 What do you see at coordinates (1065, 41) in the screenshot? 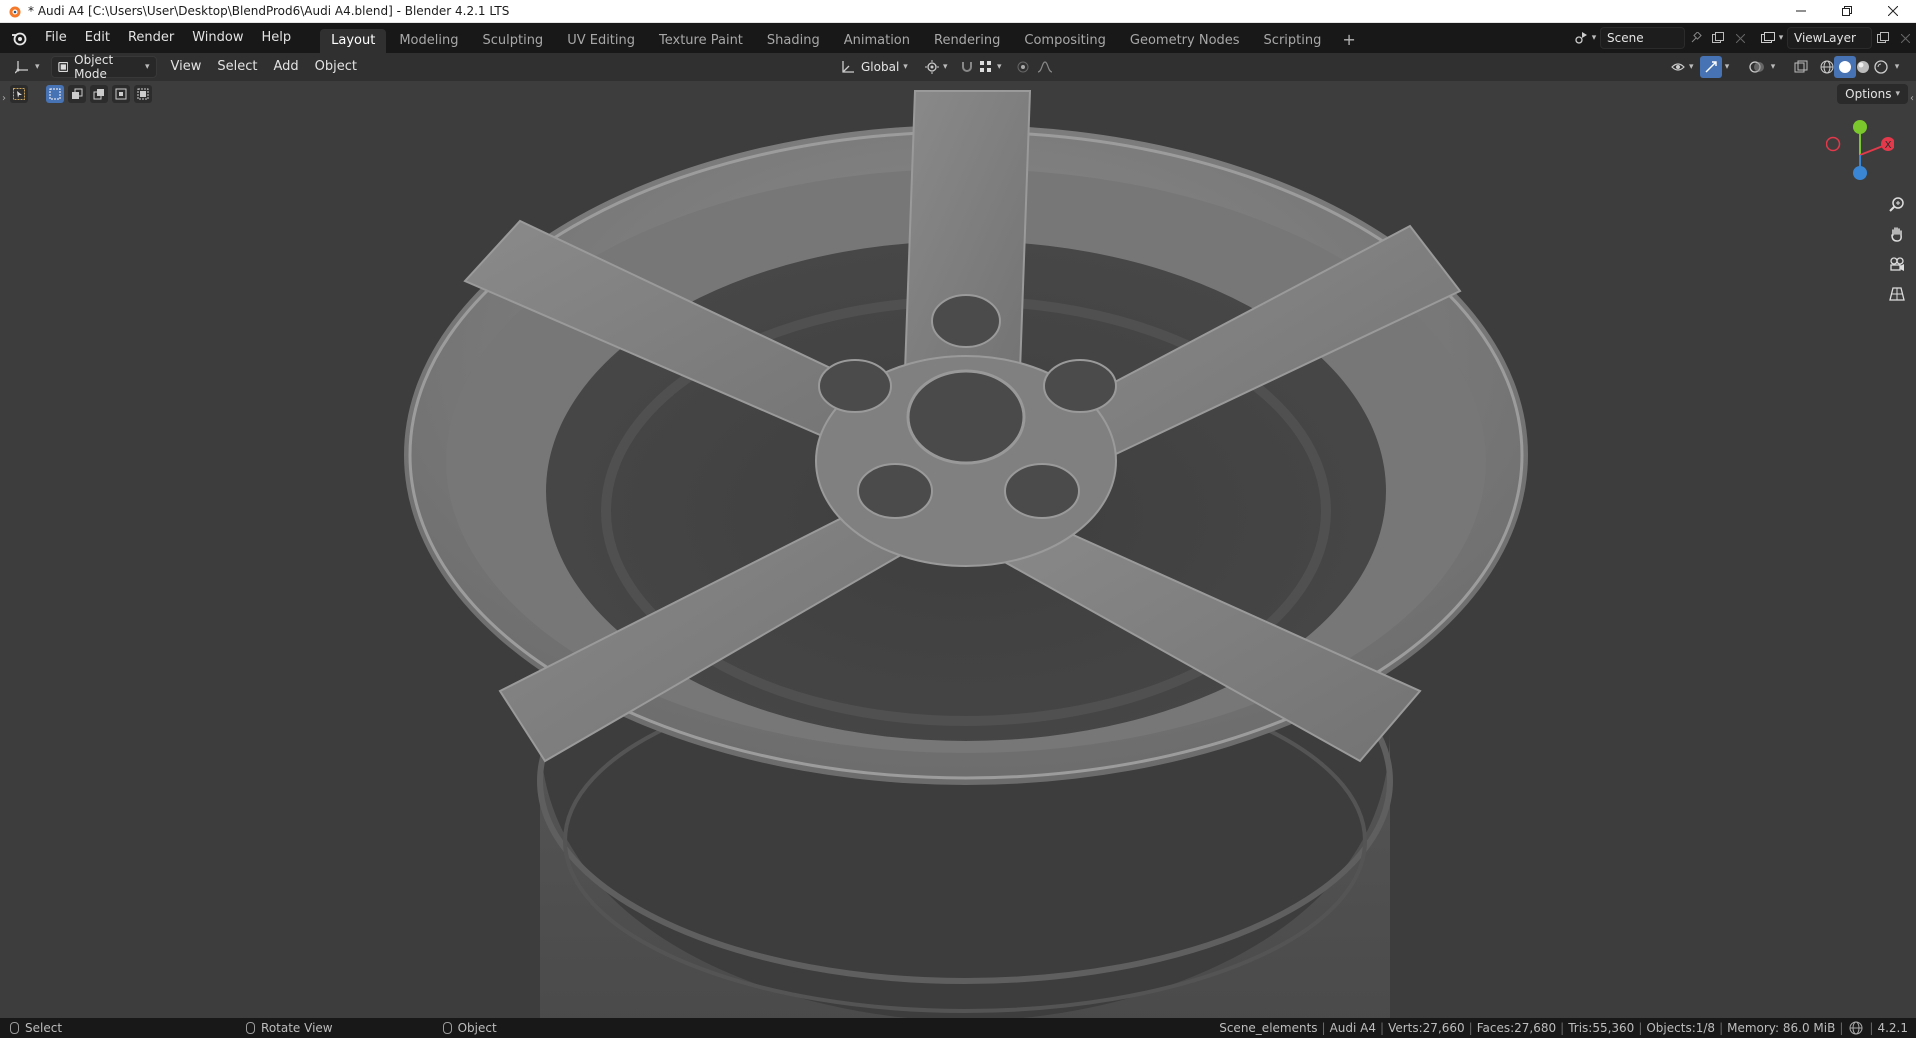
I see `tab-compositing: Compositing` at bounding box center [1065, 41].